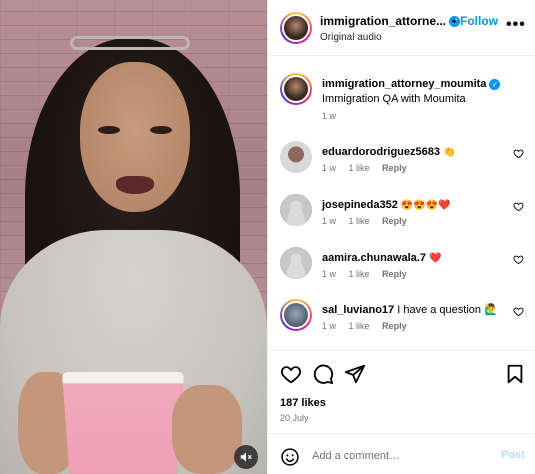 This screenshot has width=535, height=474. Describe the element at coordinates (291, 374) in the screenshot. I see `like-heart-icon` at that location.